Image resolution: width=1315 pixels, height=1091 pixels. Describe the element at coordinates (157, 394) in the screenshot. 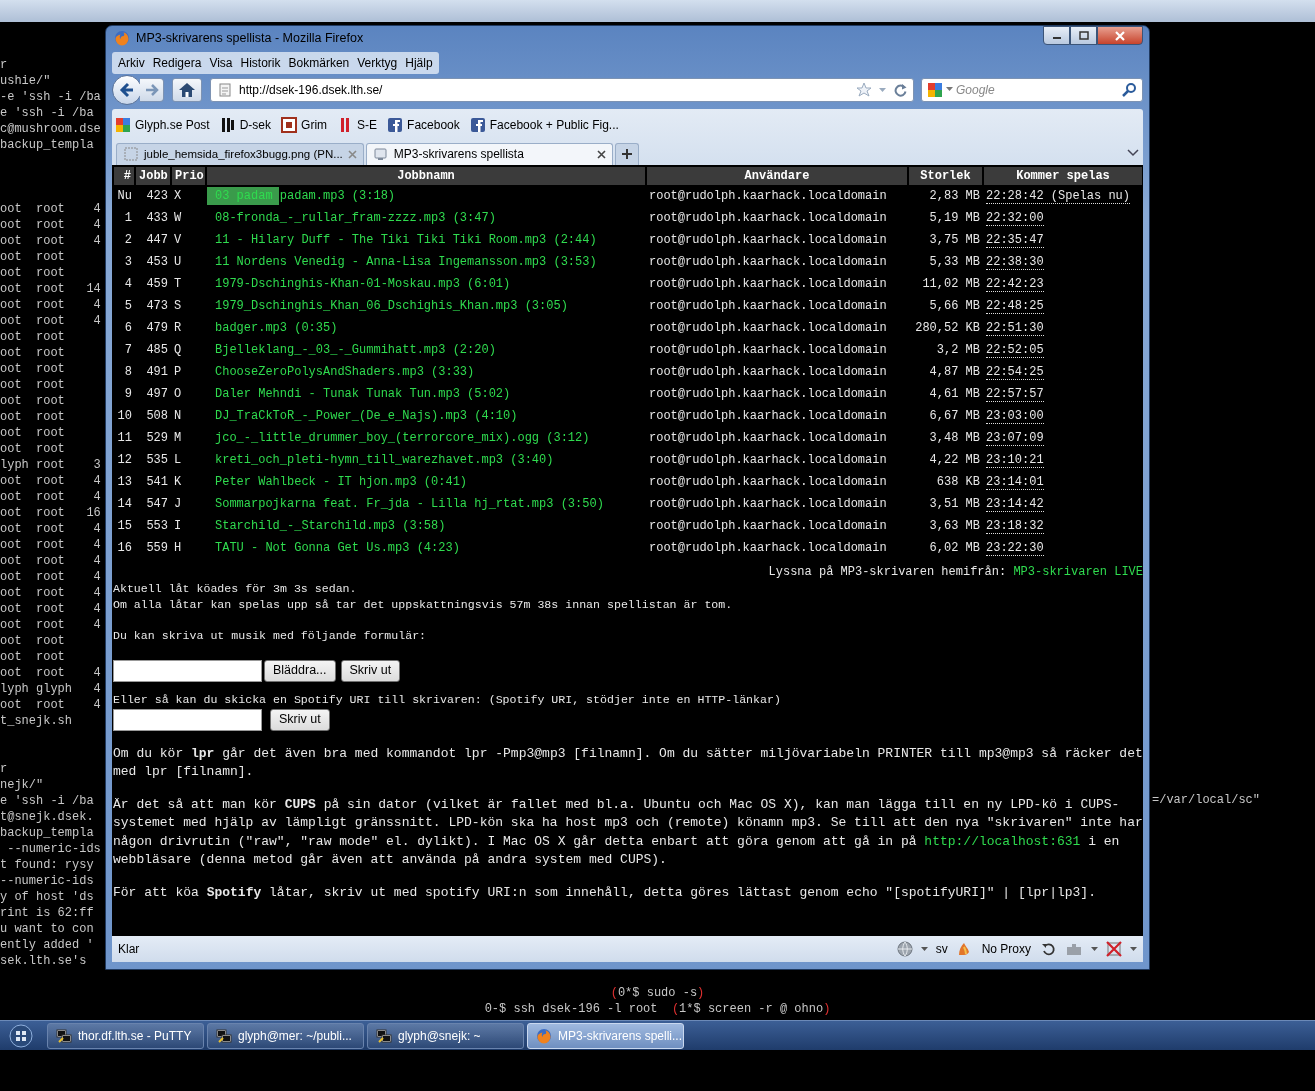

I see `table-cell-text: 497` at that location.